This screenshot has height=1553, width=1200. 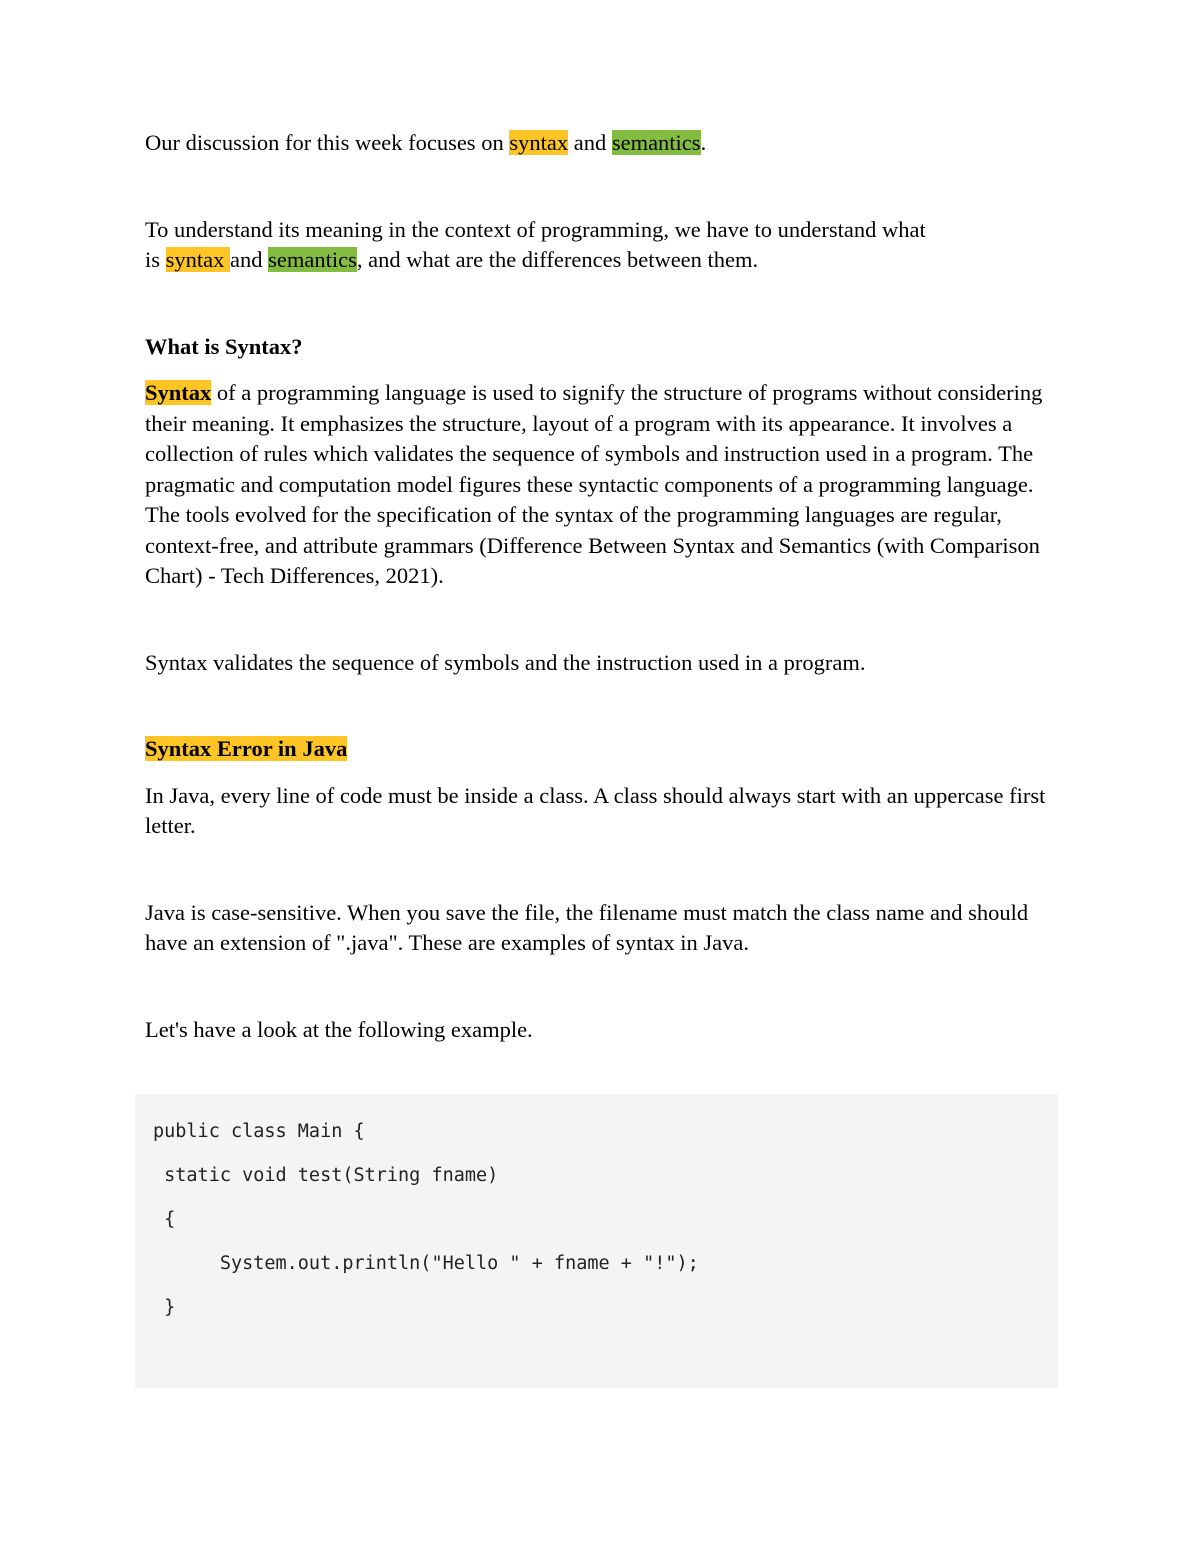 I want to click on intro-text-post: ., so click(x=703, y=142).